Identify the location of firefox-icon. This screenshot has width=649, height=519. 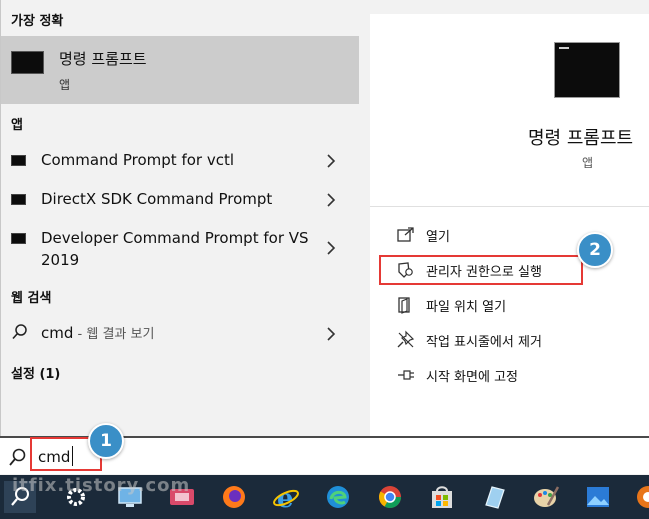
(234, 497).